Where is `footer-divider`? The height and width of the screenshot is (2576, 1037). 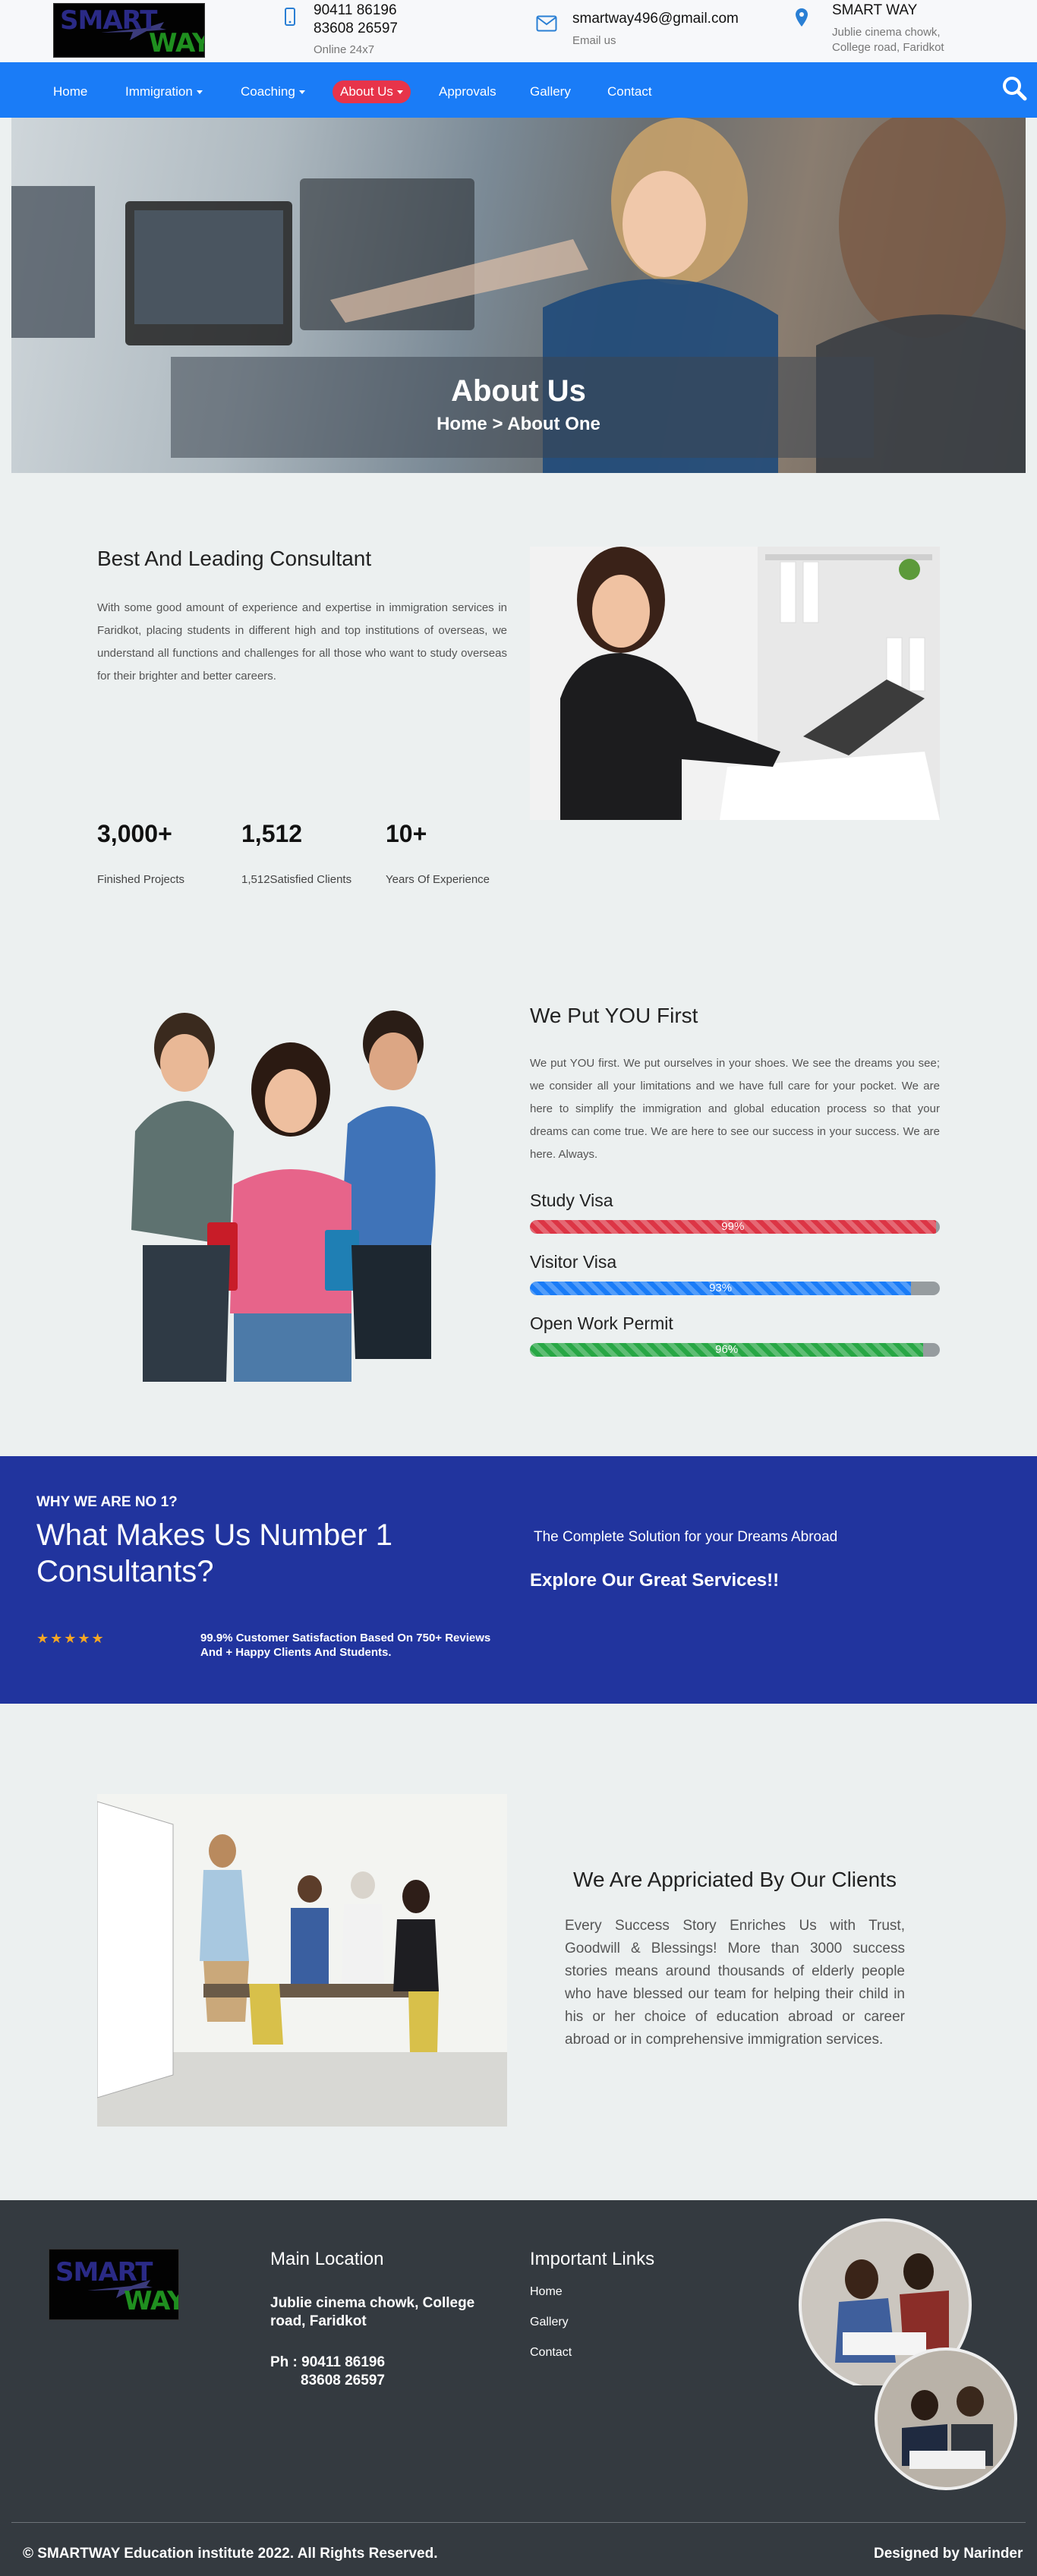 footer-divider is located at coordinates (518, 2522).